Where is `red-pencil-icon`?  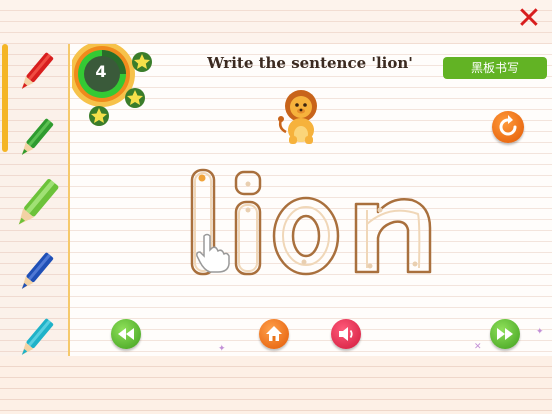
red-pencil-icon is located at coordinates (36, 72).